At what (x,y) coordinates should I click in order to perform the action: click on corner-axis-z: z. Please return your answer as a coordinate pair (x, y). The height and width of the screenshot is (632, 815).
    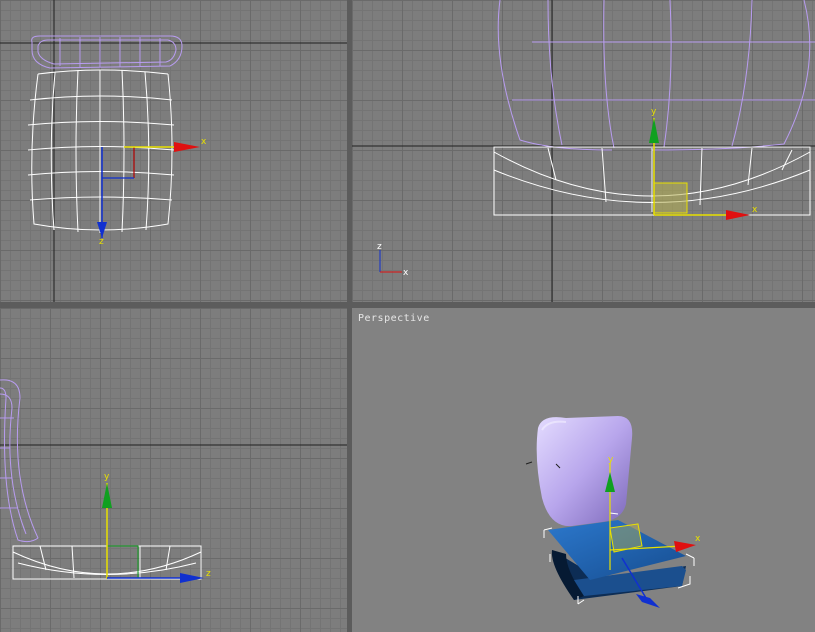
    Looking at the image, I should click on (379, 247).